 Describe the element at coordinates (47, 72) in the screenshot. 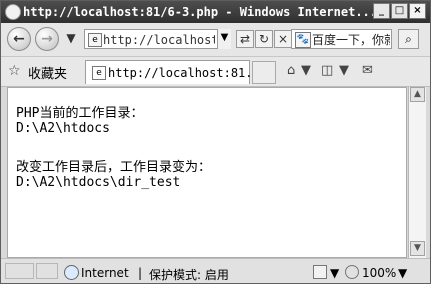

I see `favorites-label: 收藏夹` at that location.